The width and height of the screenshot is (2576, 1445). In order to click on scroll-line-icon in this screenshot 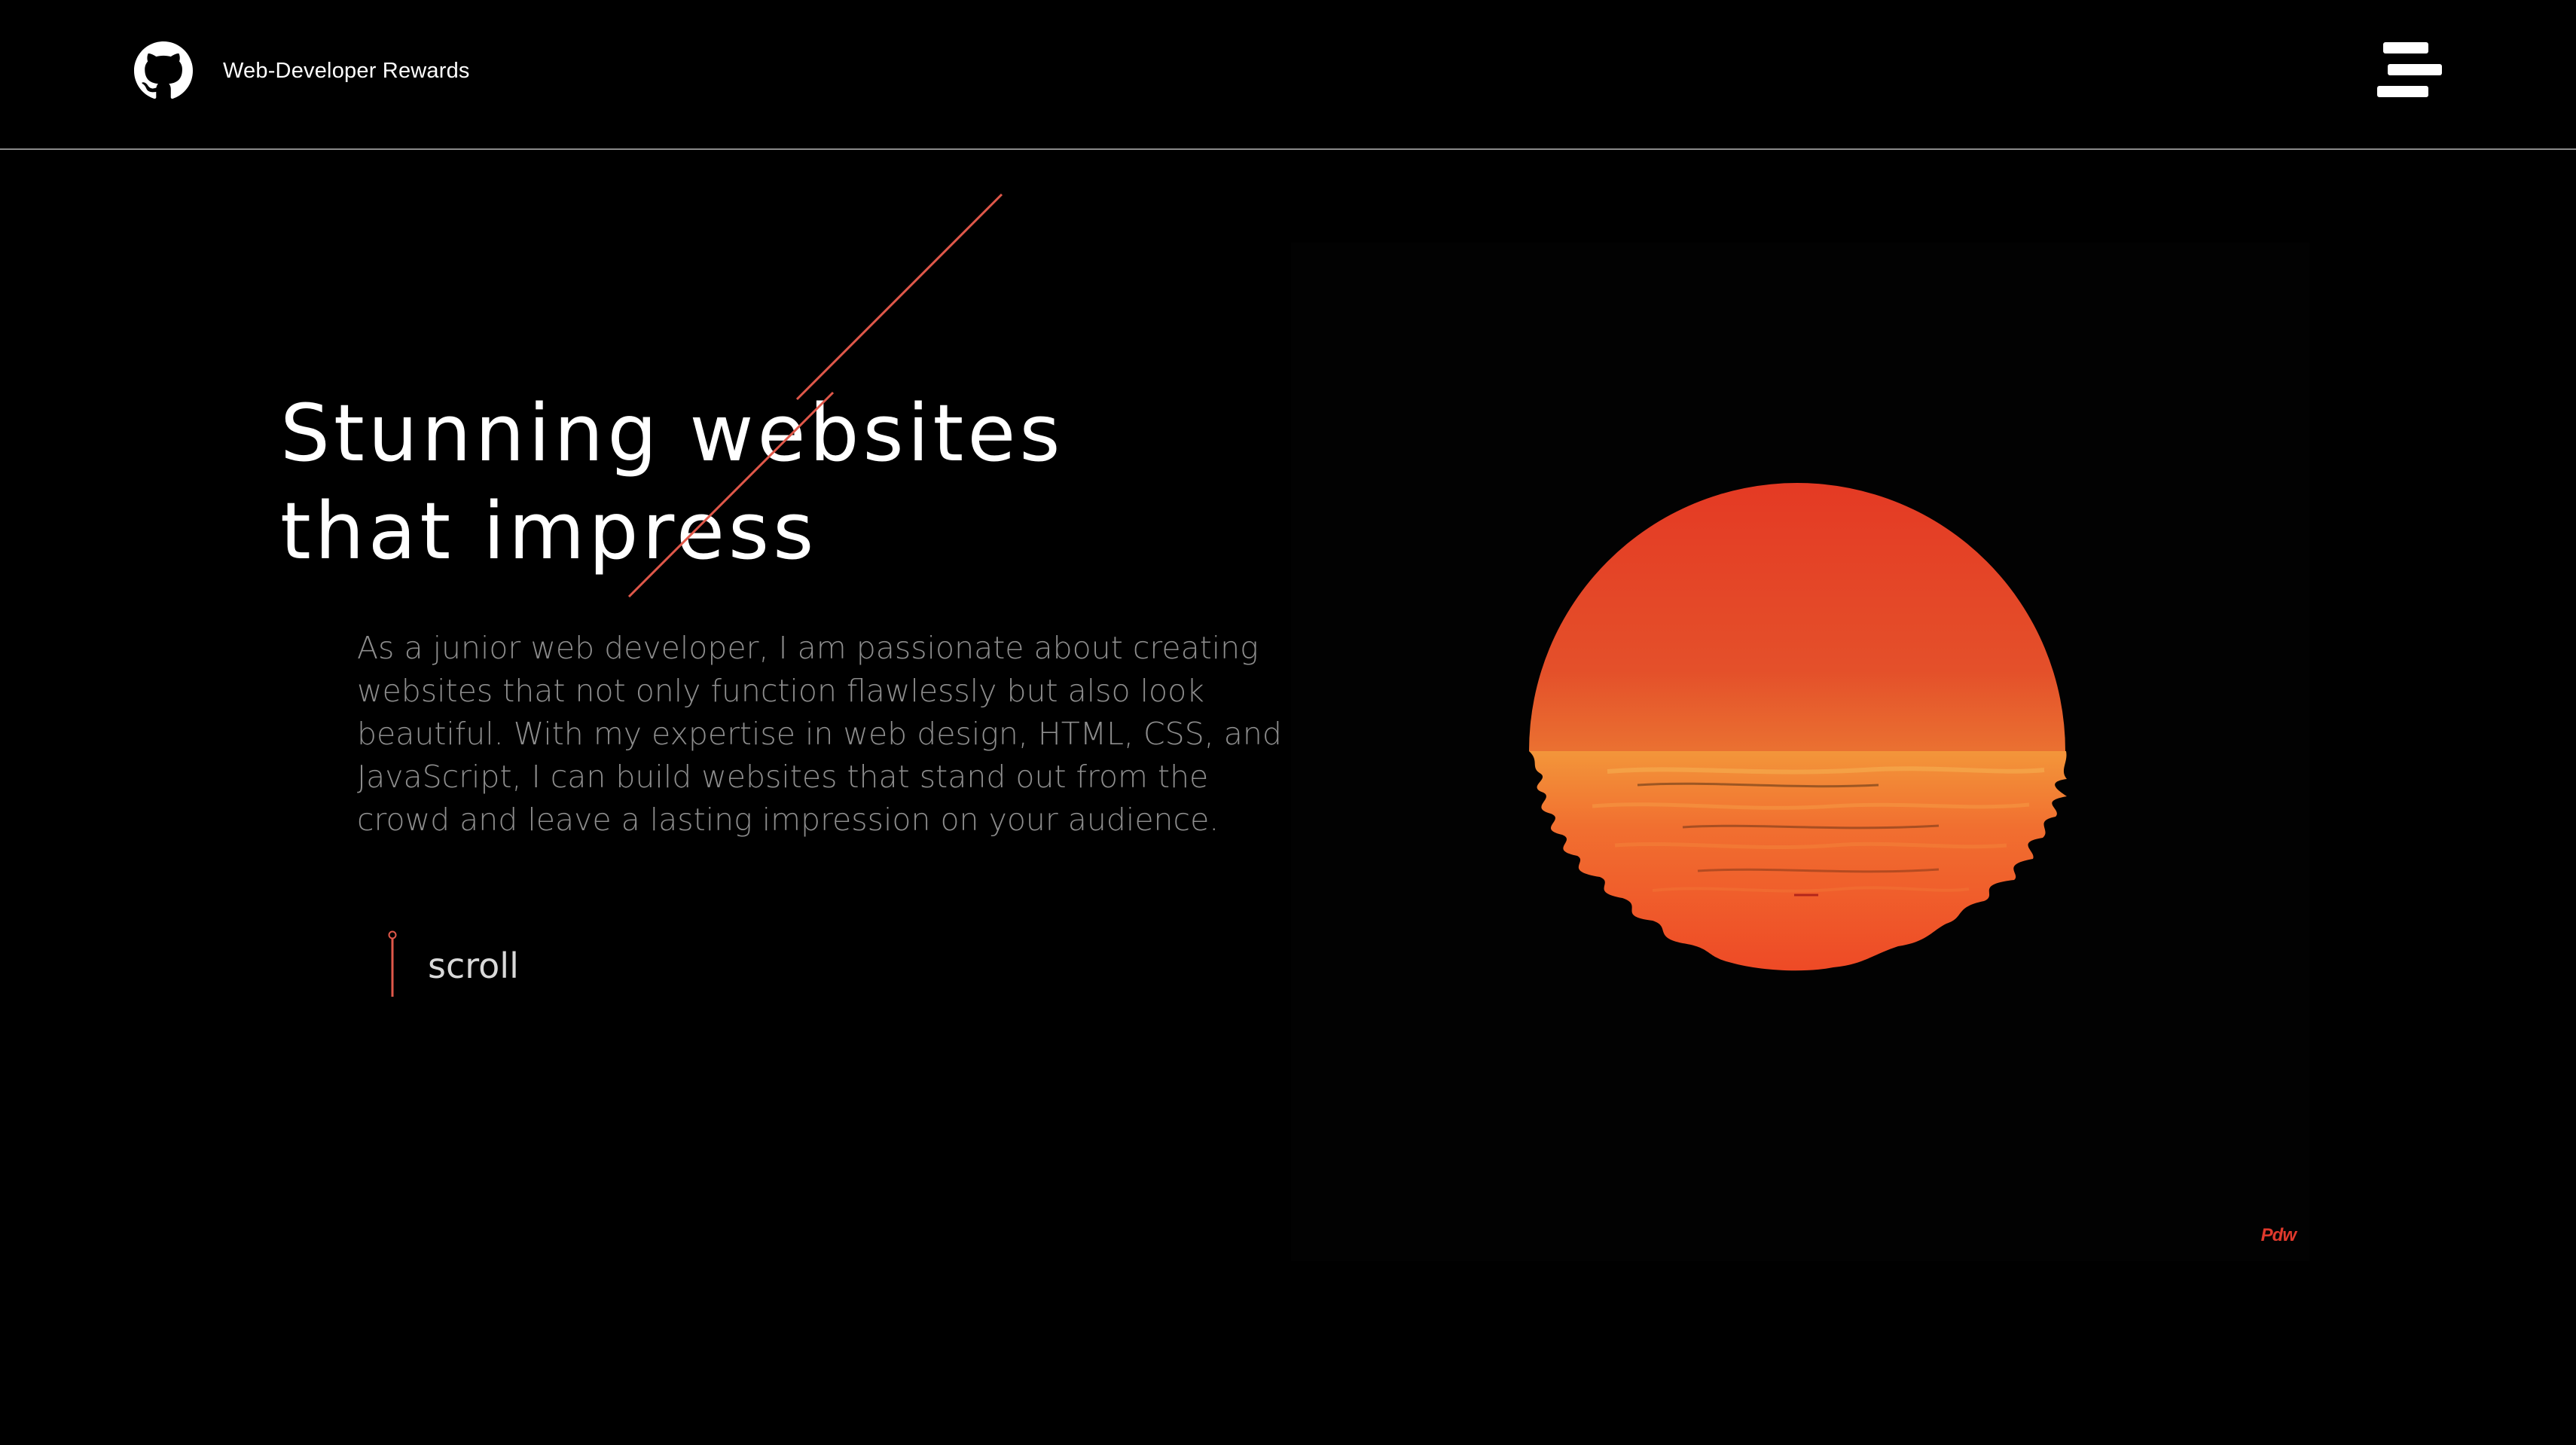, I will do `click(392, 963)`.